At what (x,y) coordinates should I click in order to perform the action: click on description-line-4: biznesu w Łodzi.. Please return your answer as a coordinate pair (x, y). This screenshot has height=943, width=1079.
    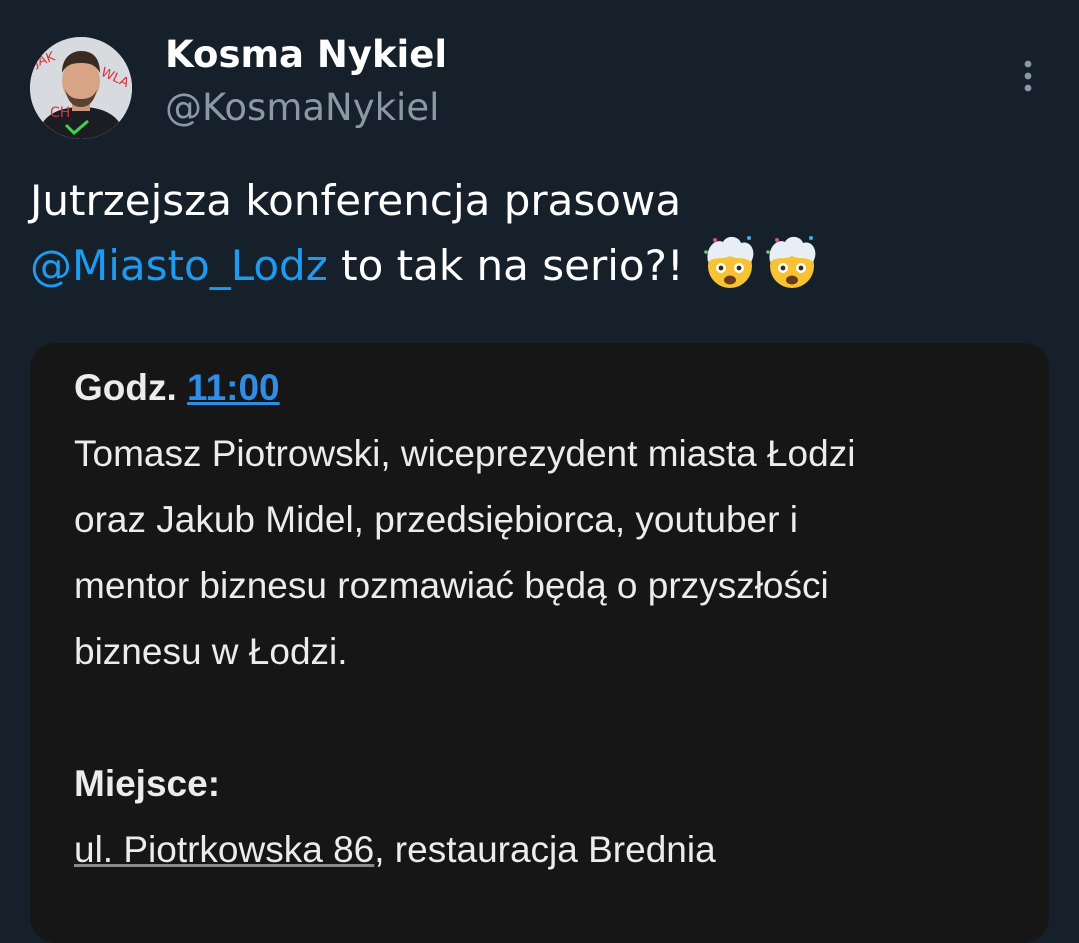
    Looking at the image, I should click on (211, 651).